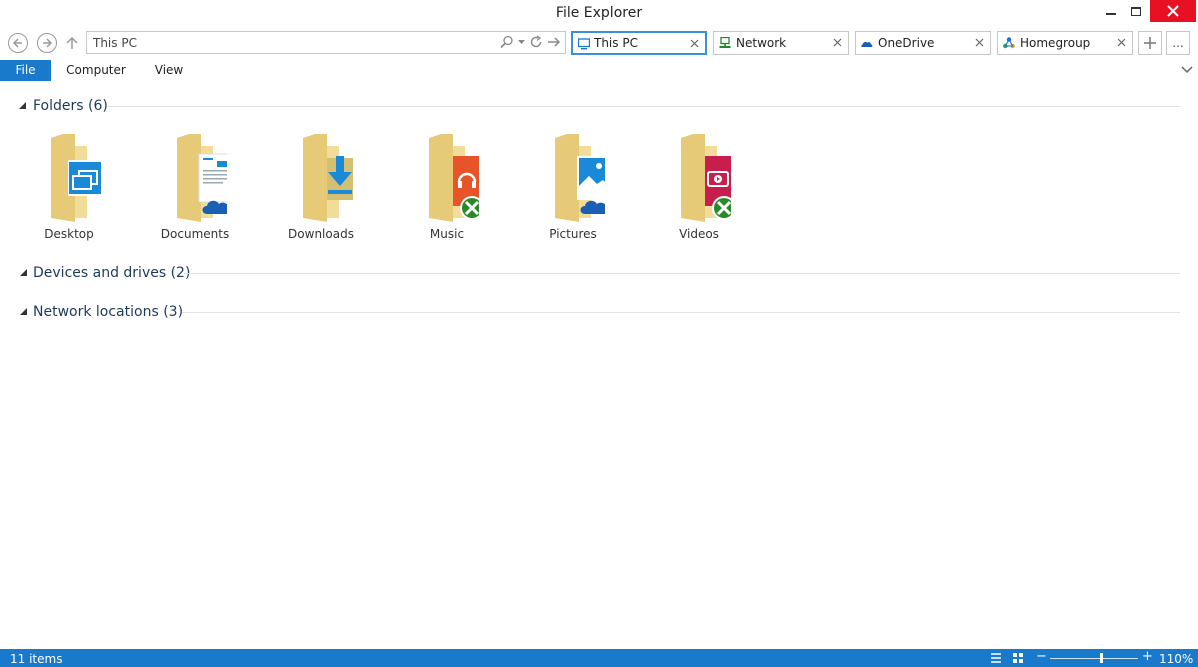 The width and height of the screenshot is (1198, 667). Describe the element at coordinates (616, 43) in the screenshot. I see `tab-label: This PC` at that location.